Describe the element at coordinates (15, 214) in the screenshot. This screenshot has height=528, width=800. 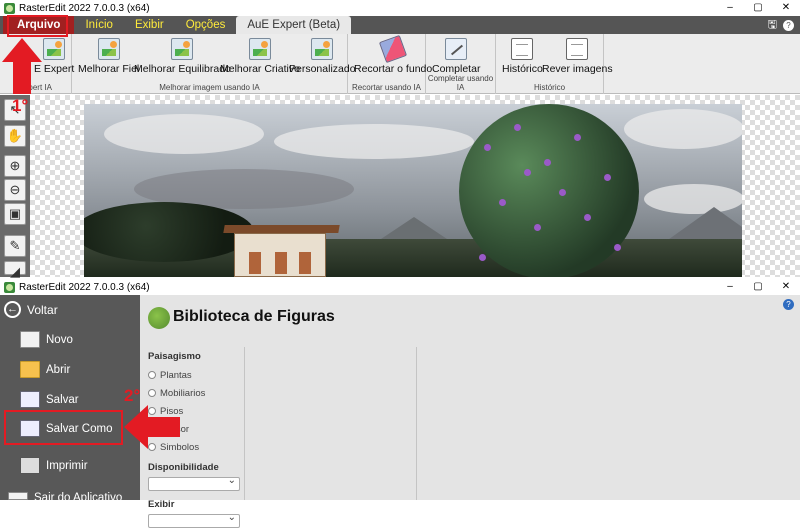
I see `fit-screen-icon: ▣` at that location.